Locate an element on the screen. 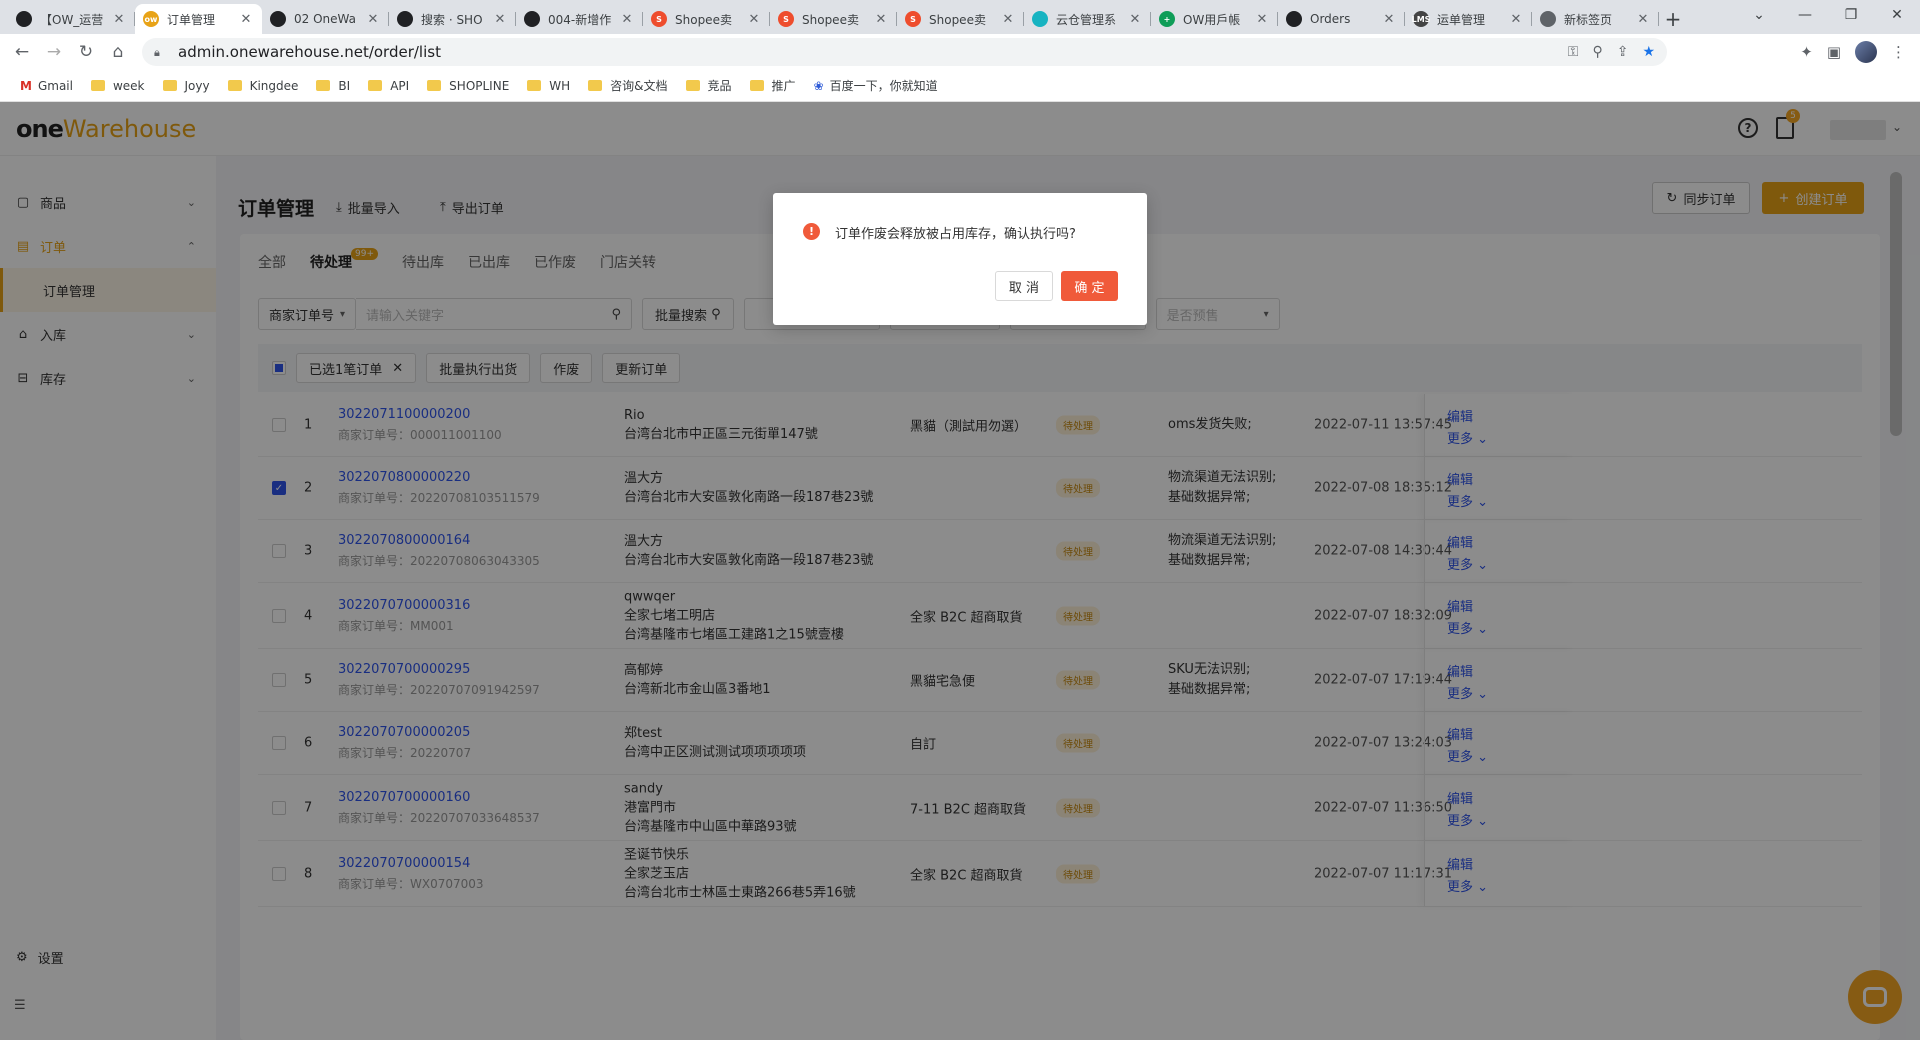  tab-title: 运单管理 is located at coordinates (1461, 19).